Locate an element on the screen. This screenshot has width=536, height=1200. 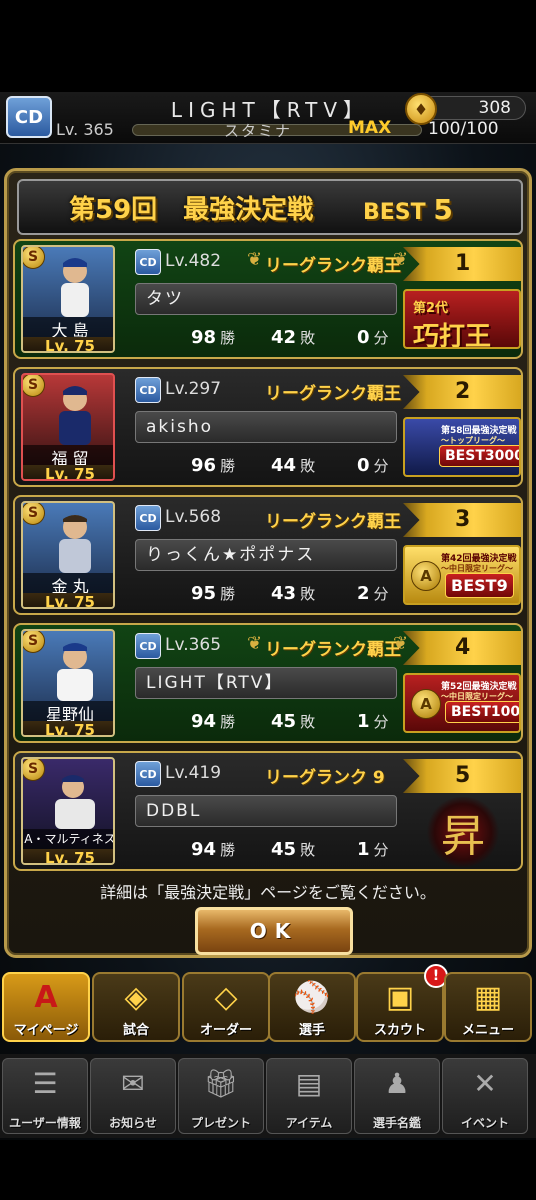
menu-label: オーダー is located at coordinates (225, 1030).